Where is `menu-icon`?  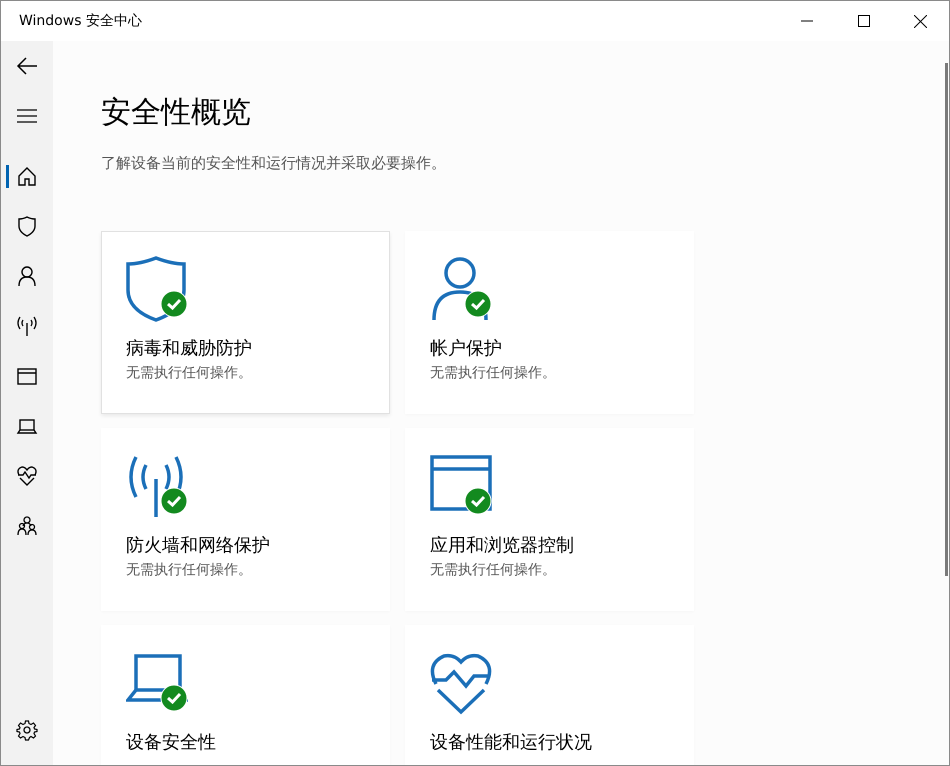
menu-icon is located at coordinates (27, 116).